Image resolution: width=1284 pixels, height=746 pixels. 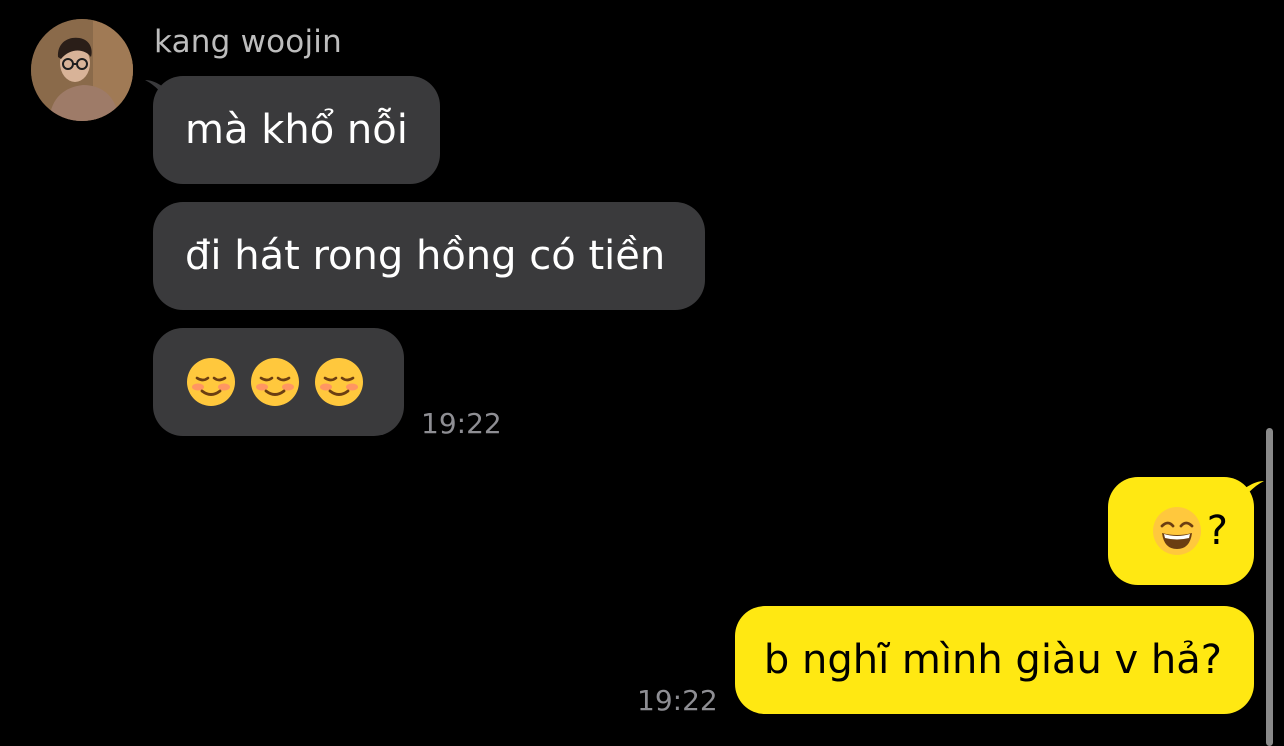 What do you see at coordinates (1269, 587) in the screenshot?
I see `scrollbar` at bounding box center [1269, 587].